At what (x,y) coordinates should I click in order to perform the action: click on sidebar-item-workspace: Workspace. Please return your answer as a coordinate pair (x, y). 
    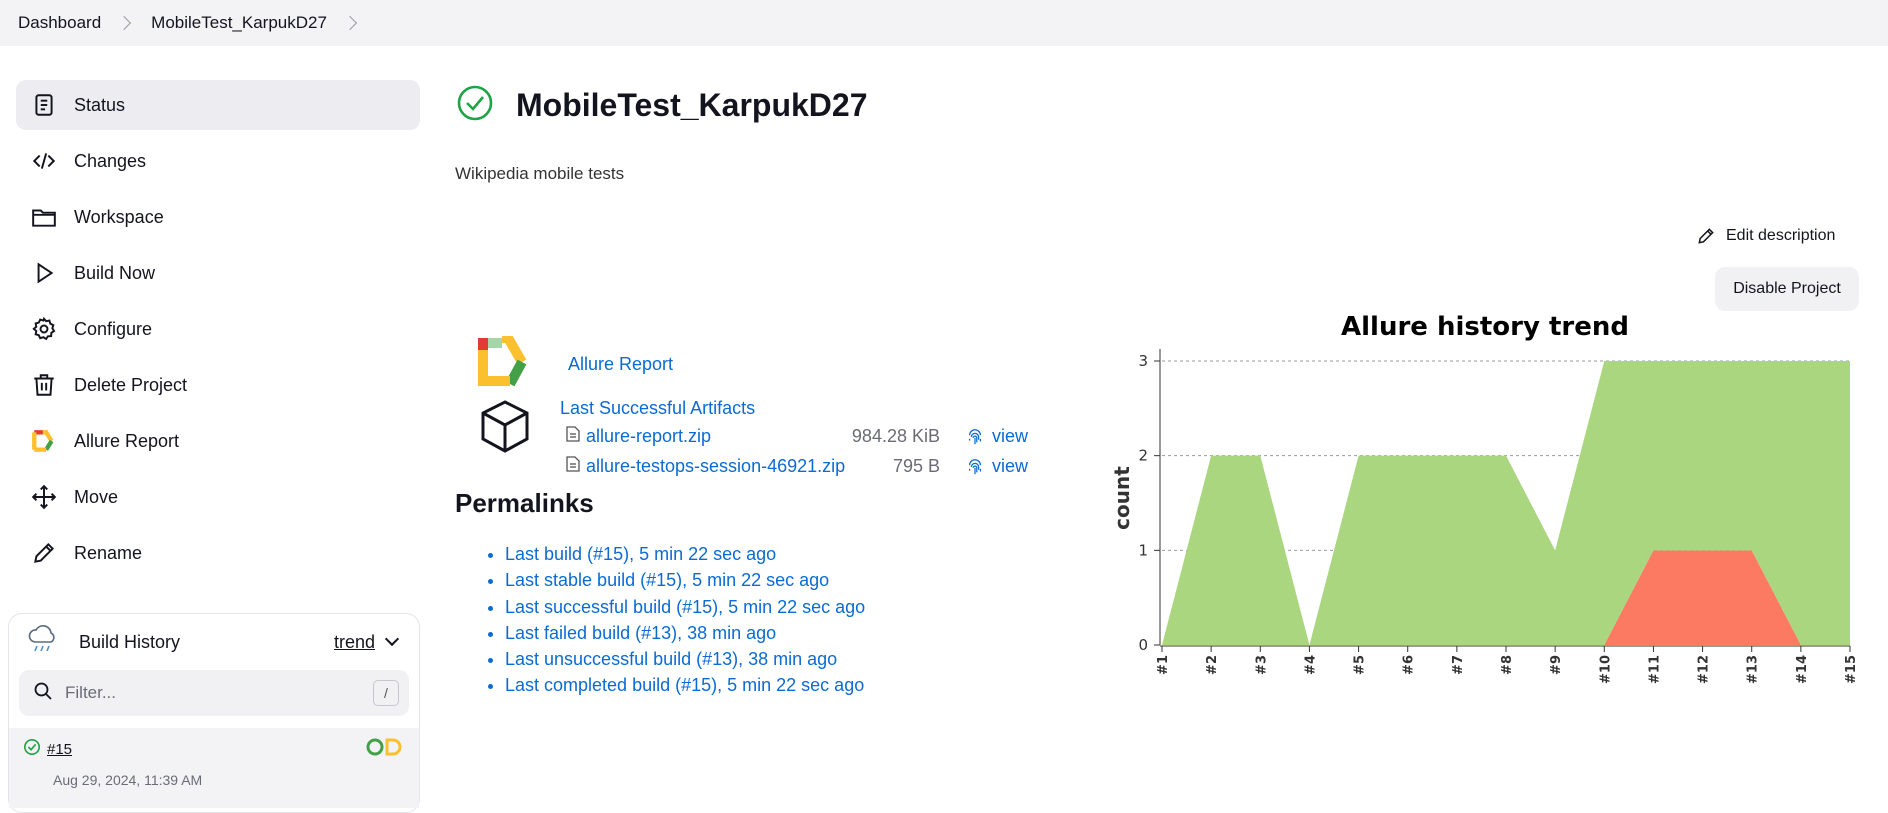
    Looking at the image, I should click on (218, 217).